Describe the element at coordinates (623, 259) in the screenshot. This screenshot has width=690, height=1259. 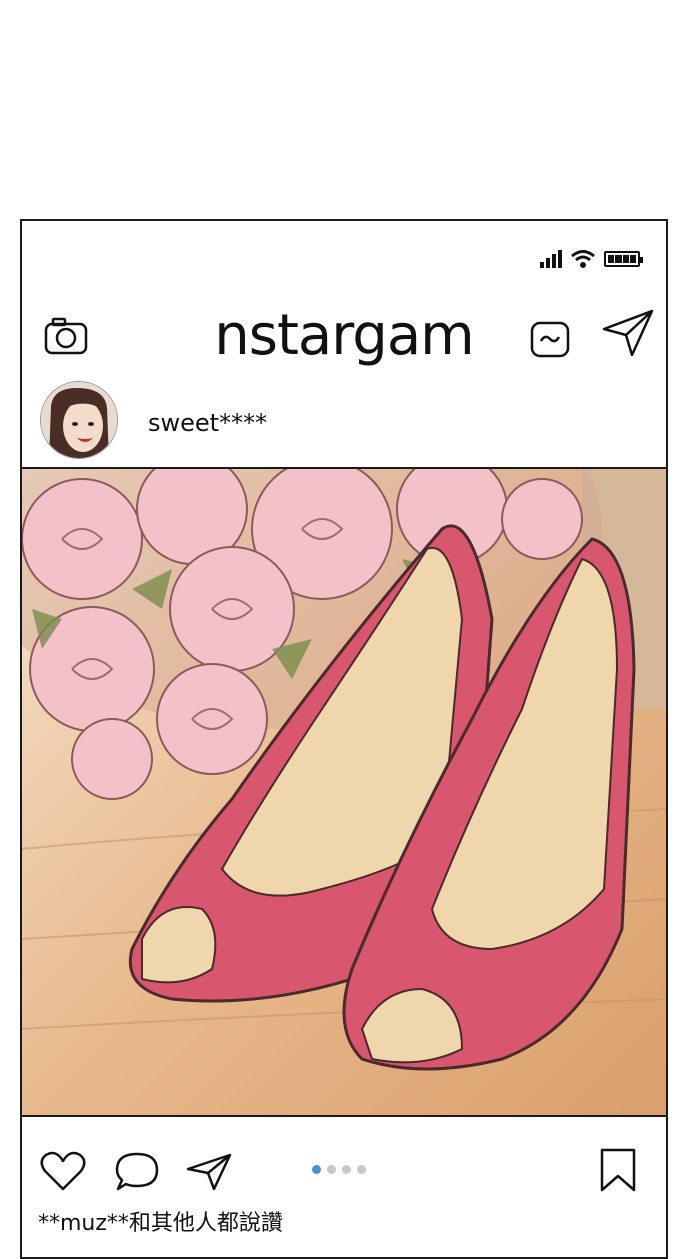
I see `battery-icon` at that location.